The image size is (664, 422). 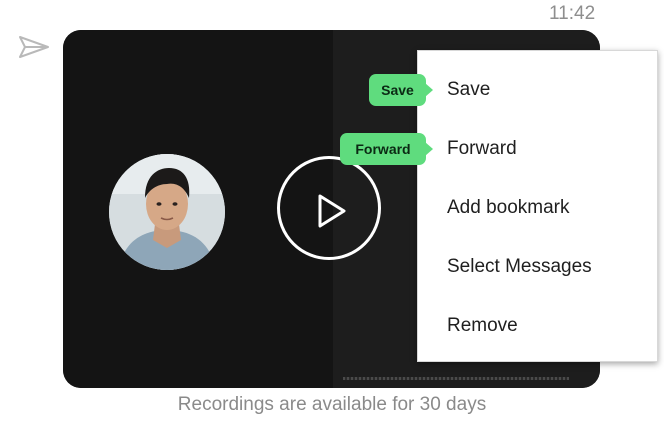 What do you see at coordinates (537, 149) in the screenshot?
I see `menu-item-forward: Forward` at bounding box center [537, 149].